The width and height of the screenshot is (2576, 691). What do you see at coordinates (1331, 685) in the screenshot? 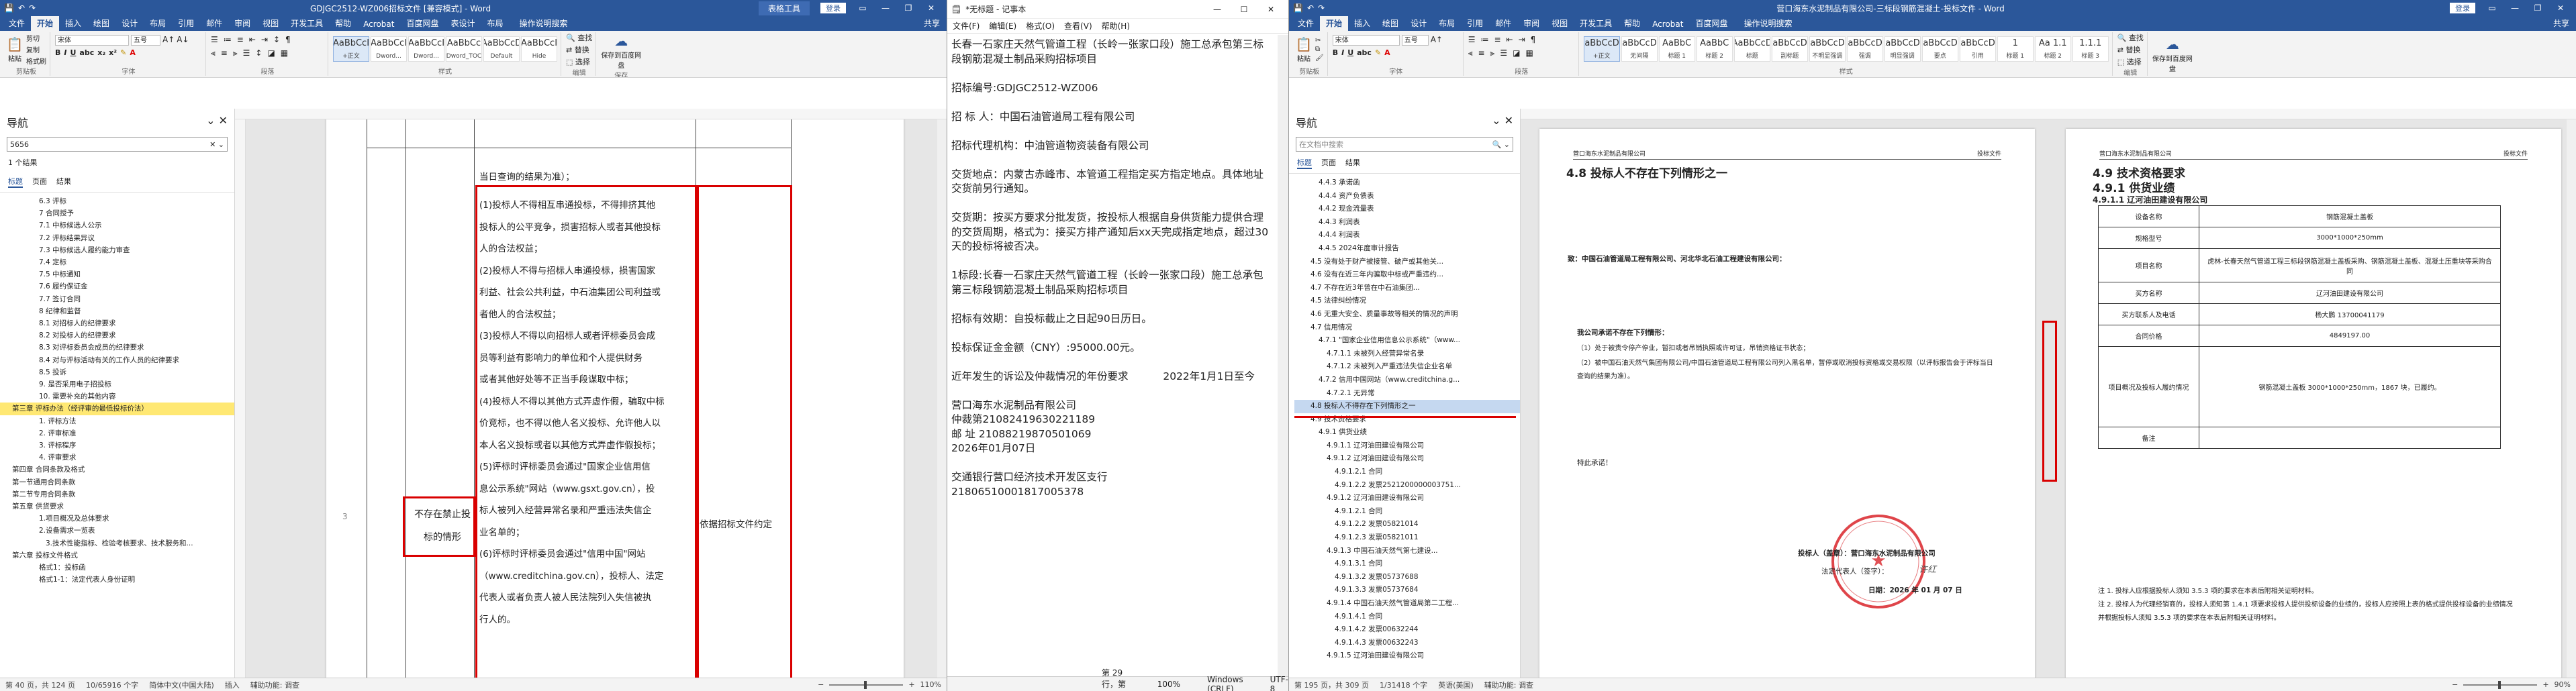
I see `status-page: 第 195 页，共 309 页` at bounding box center [1331, 685].